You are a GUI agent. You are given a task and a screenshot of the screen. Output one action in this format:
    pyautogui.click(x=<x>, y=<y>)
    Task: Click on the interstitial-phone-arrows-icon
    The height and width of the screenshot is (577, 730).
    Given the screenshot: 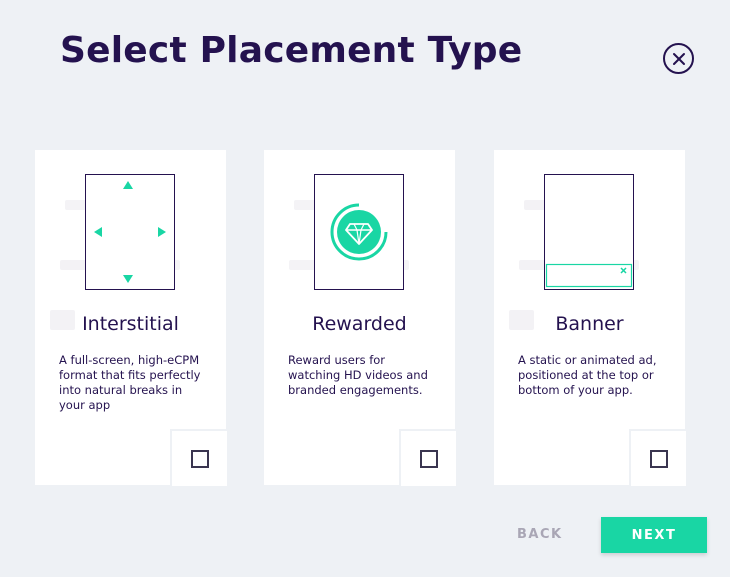 What is the action you would take?
    pyautogui.click(x=130, y=232)
    